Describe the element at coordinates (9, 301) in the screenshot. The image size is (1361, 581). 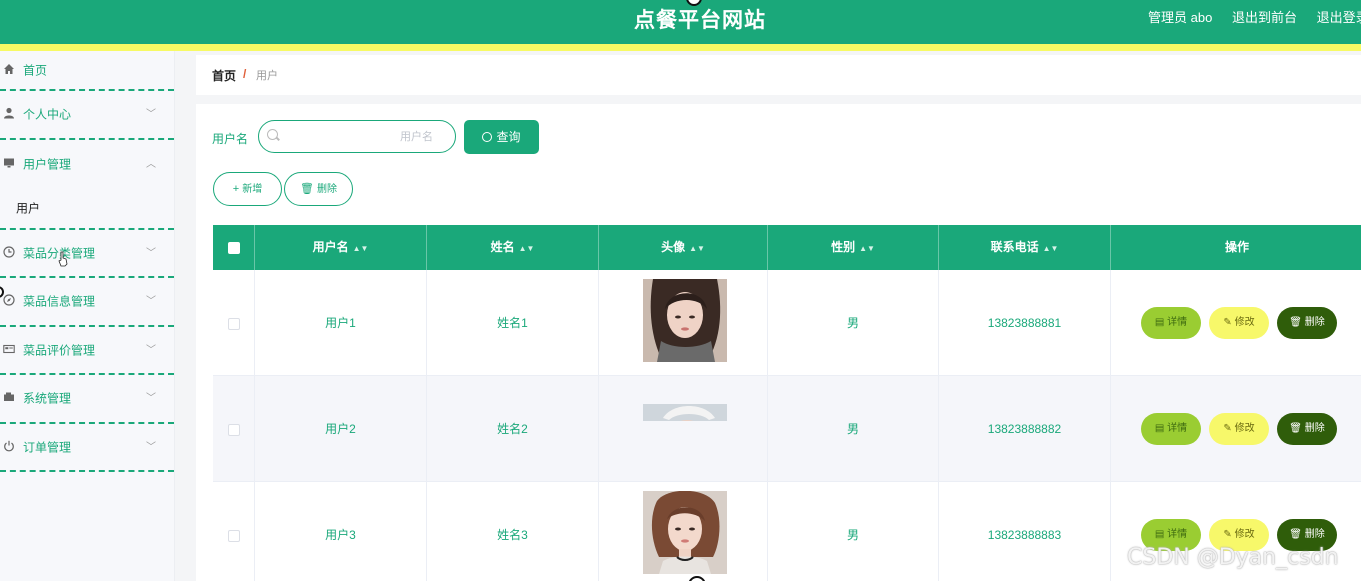
I see `compass-icon` at that location.